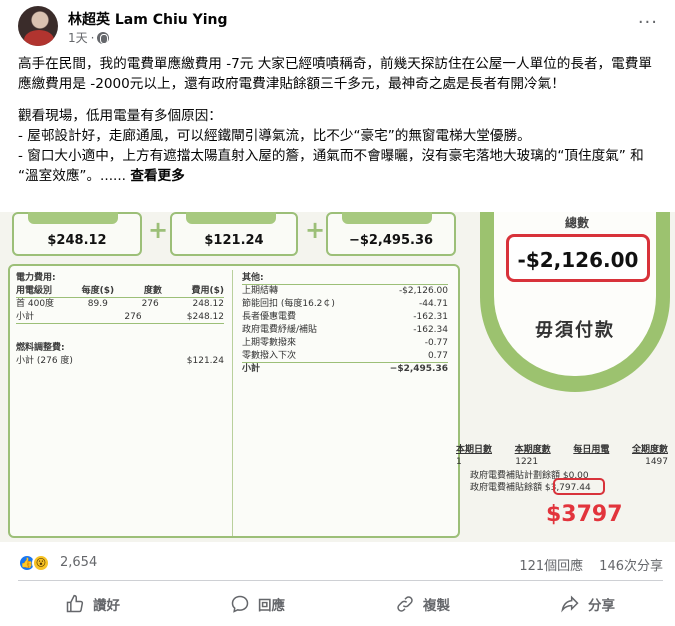 This screenshot has width=675, height=626. What do you see at coordinates (38, 26) in the screenshot?
I see `avatar` at bounding box center [38, 26].